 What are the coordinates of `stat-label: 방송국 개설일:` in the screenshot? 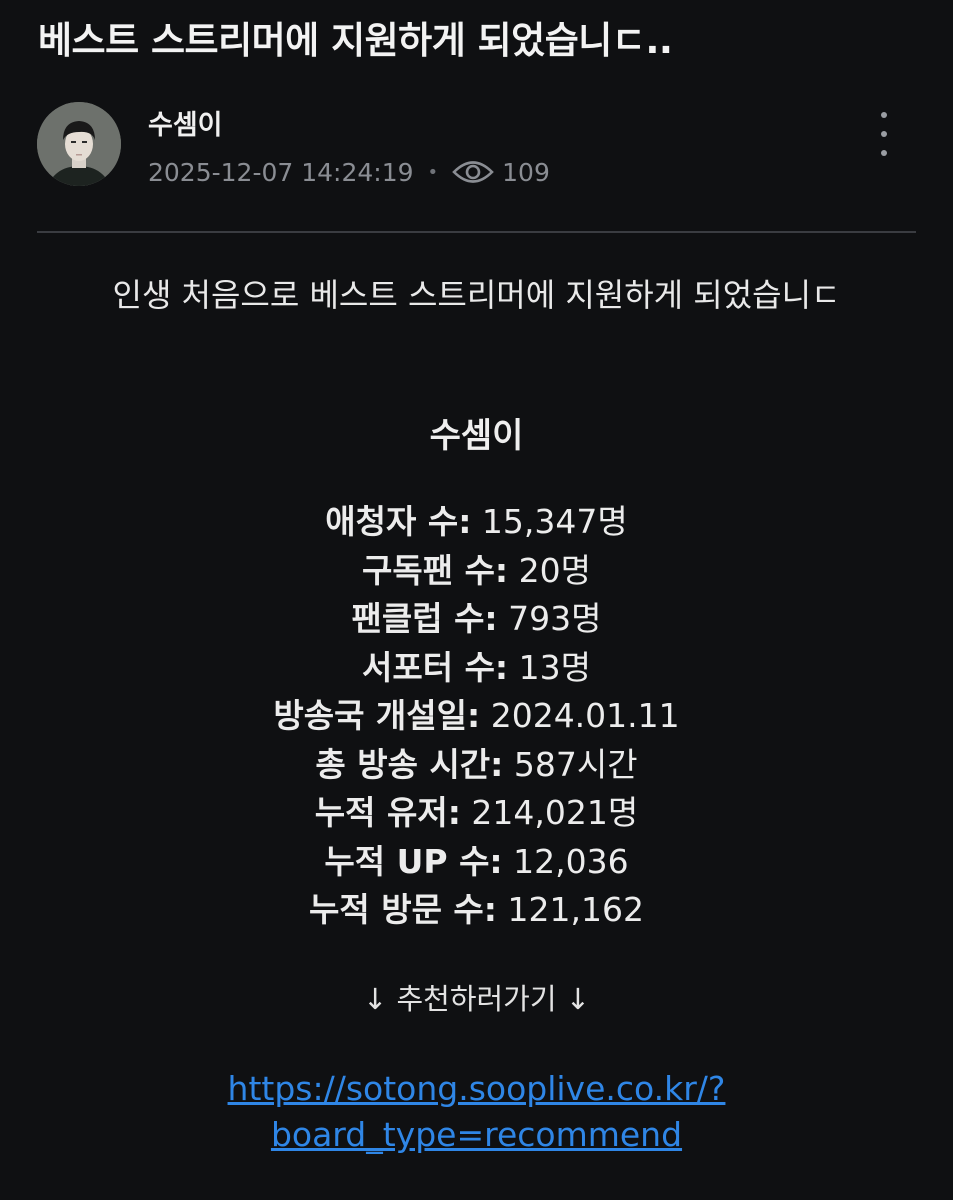 It's located at (377, 715).